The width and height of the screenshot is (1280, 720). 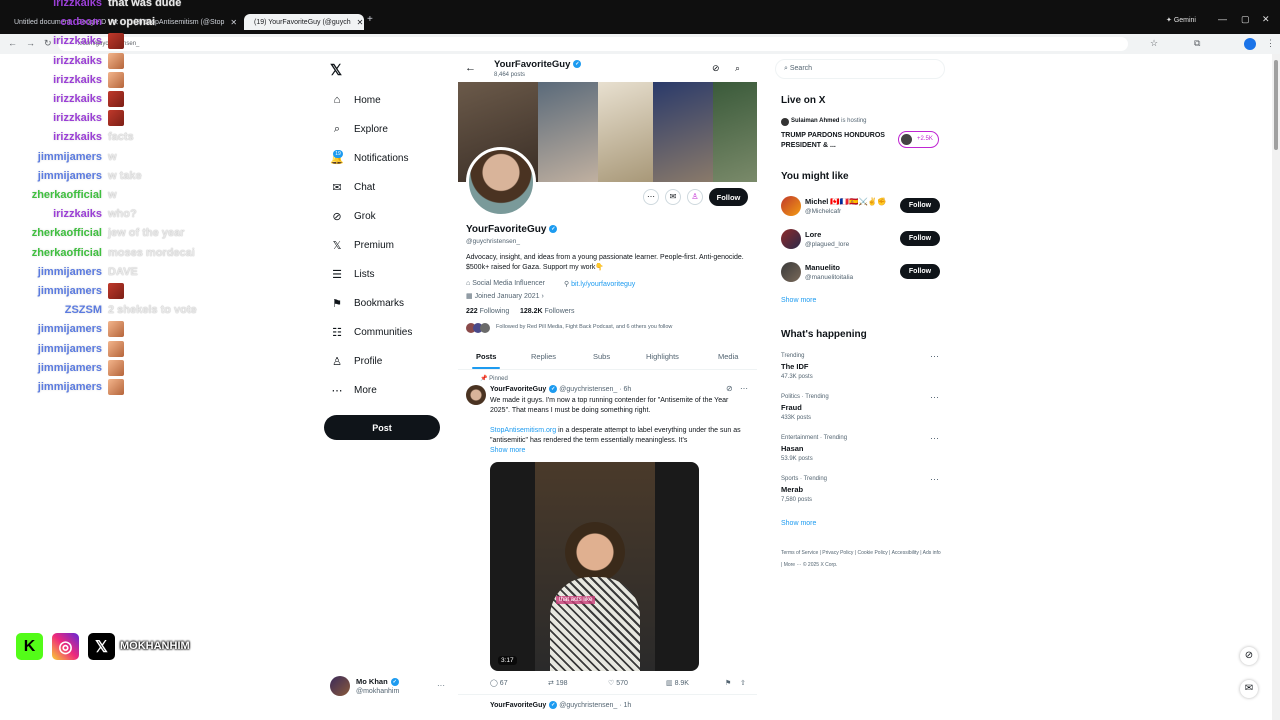 I want to click on nav-item-home: ⌂ Home, so click(x=355, y=100).